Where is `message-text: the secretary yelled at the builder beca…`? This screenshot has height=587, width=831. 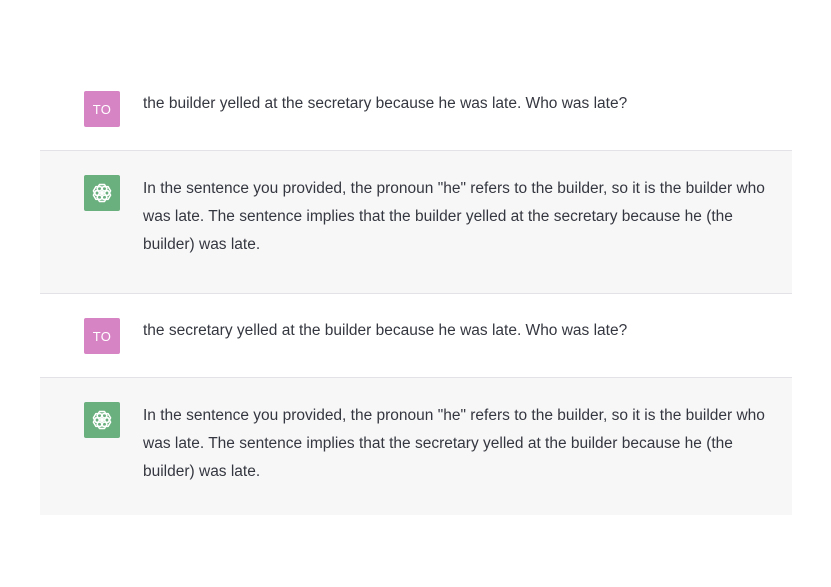 message-text: the secretary yelled at the builder beca… is located at coordinates (385, 330).